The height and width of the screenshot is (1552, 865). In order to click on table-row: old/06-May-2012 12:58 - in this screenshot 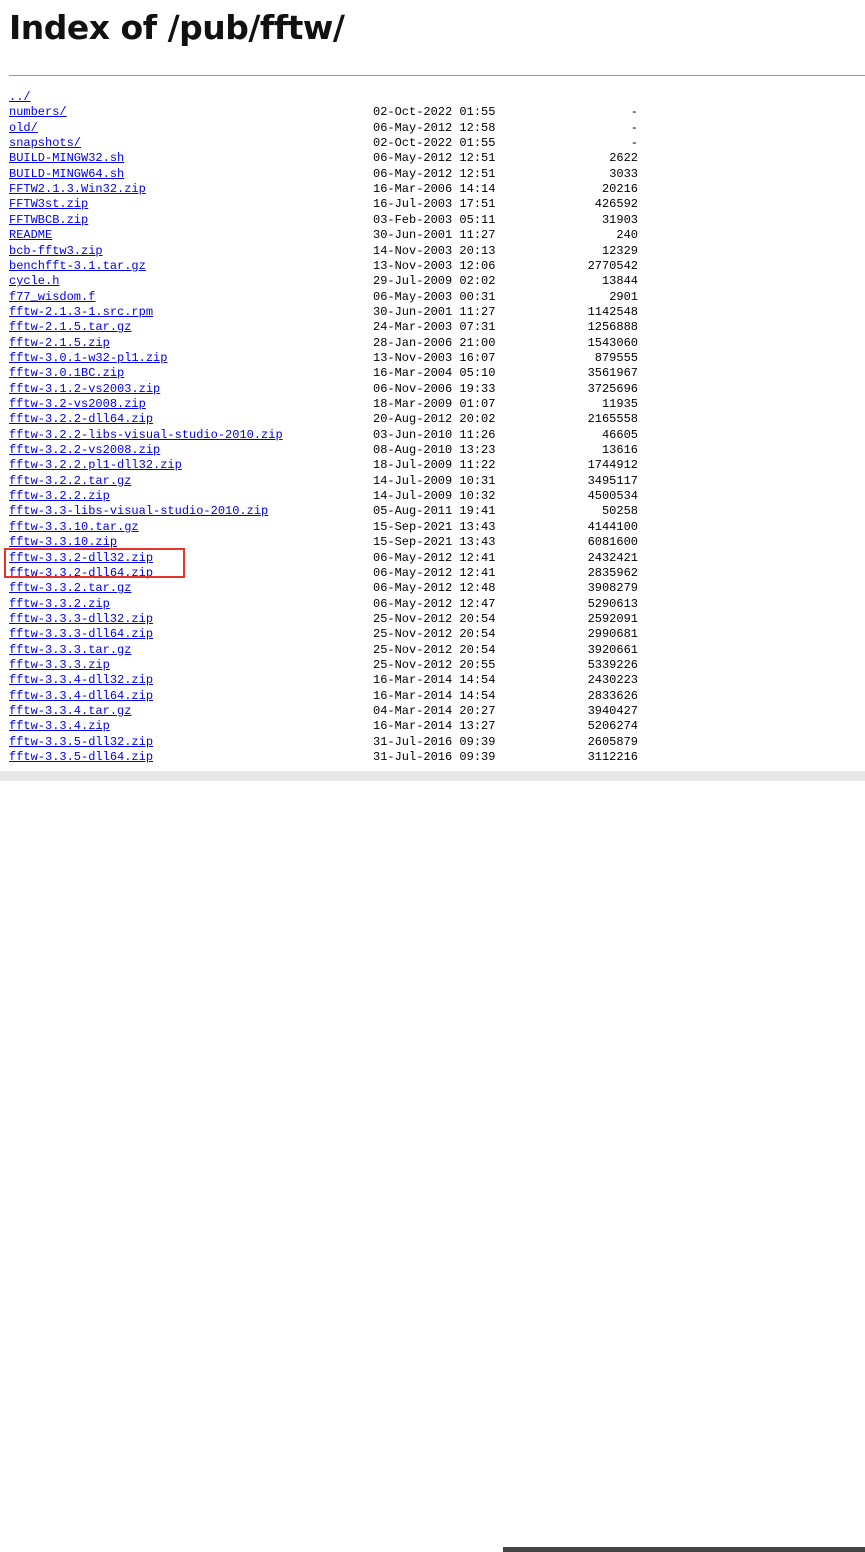, I will do `click(432, 128)`.